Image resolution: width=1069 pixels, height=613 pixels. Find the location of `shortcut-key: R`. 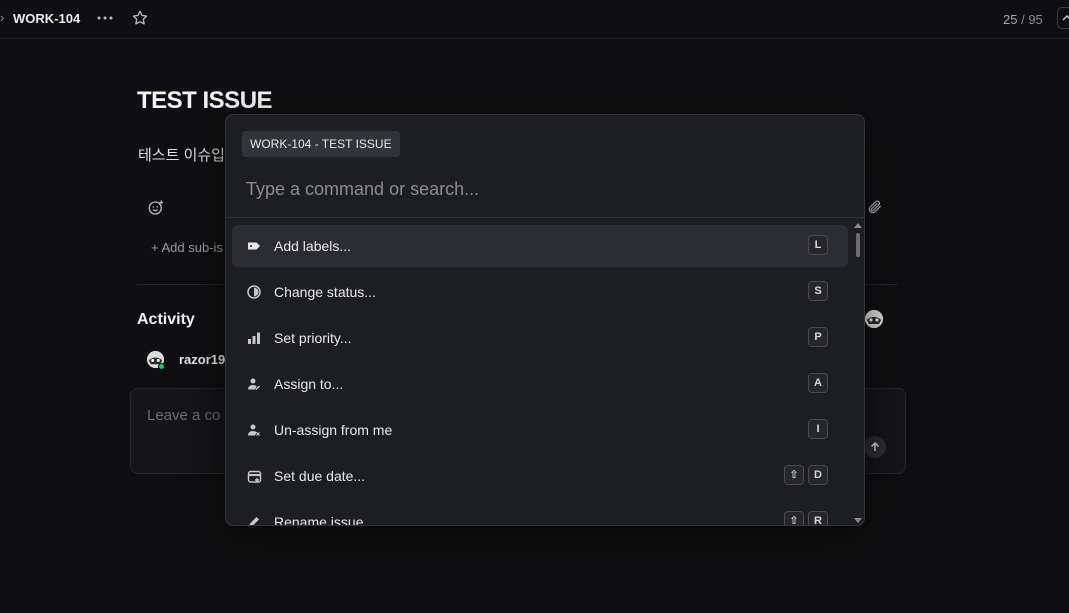

shortcut-key: R is located at coordinates (818, 518).